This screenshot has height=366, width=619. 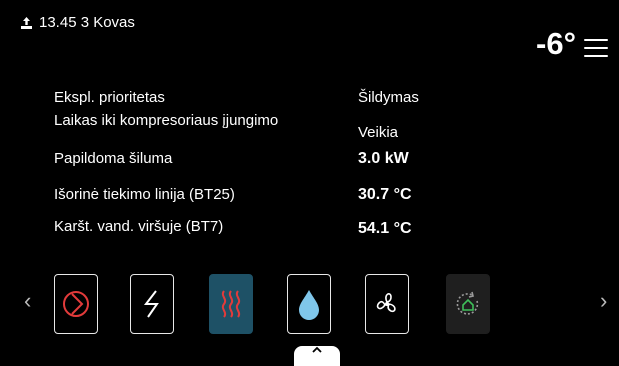 I want to click on row-label-priority: Ekspl. prioritetas, so click(x=109, y=97).